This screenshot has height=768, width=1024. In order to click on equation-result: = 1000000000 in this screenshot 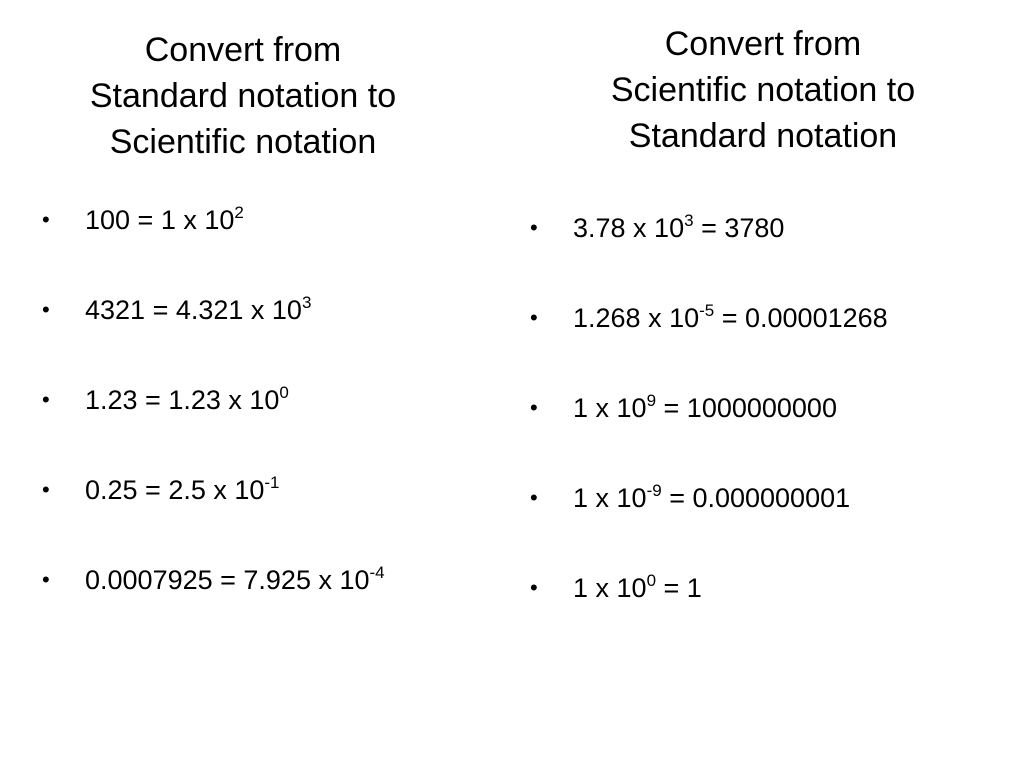, I will do `click(746, 408)`.